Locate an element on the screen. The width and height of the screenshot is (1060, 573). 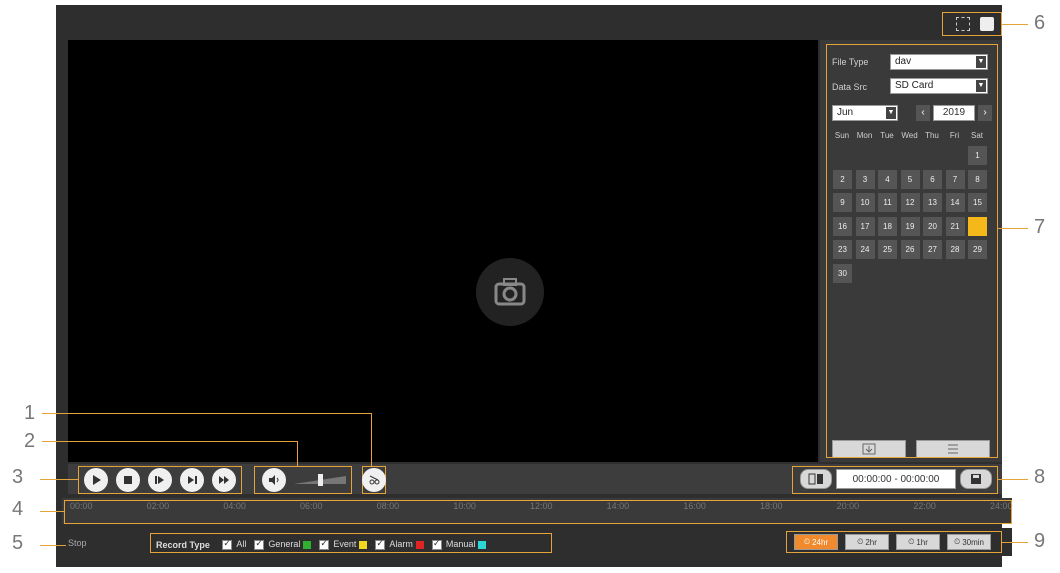
volume-slider-handle is located at coordinates (320, 480).